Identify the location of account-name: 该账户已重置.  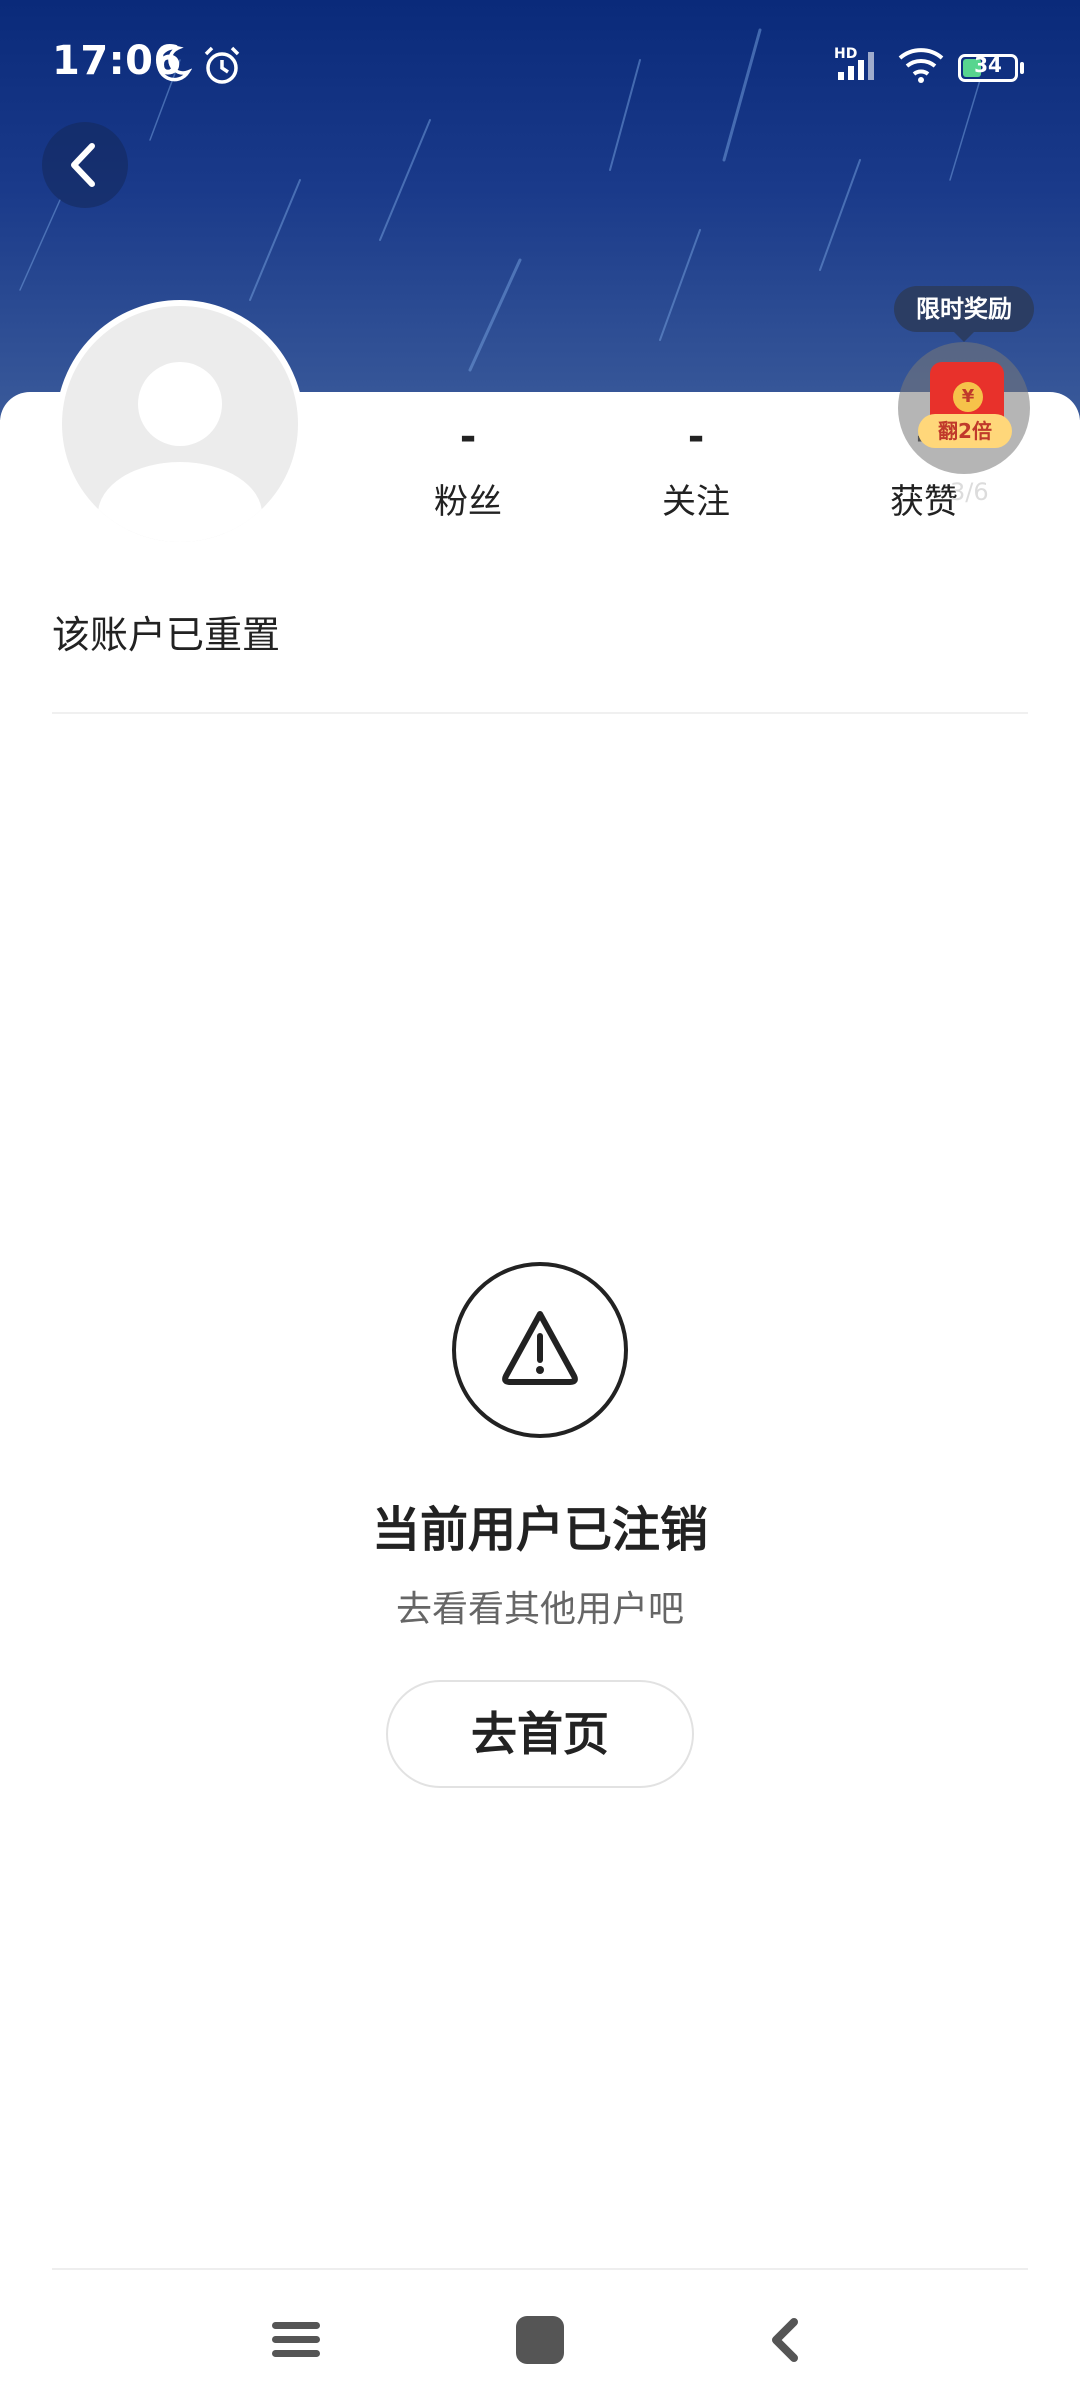
(166, 635).